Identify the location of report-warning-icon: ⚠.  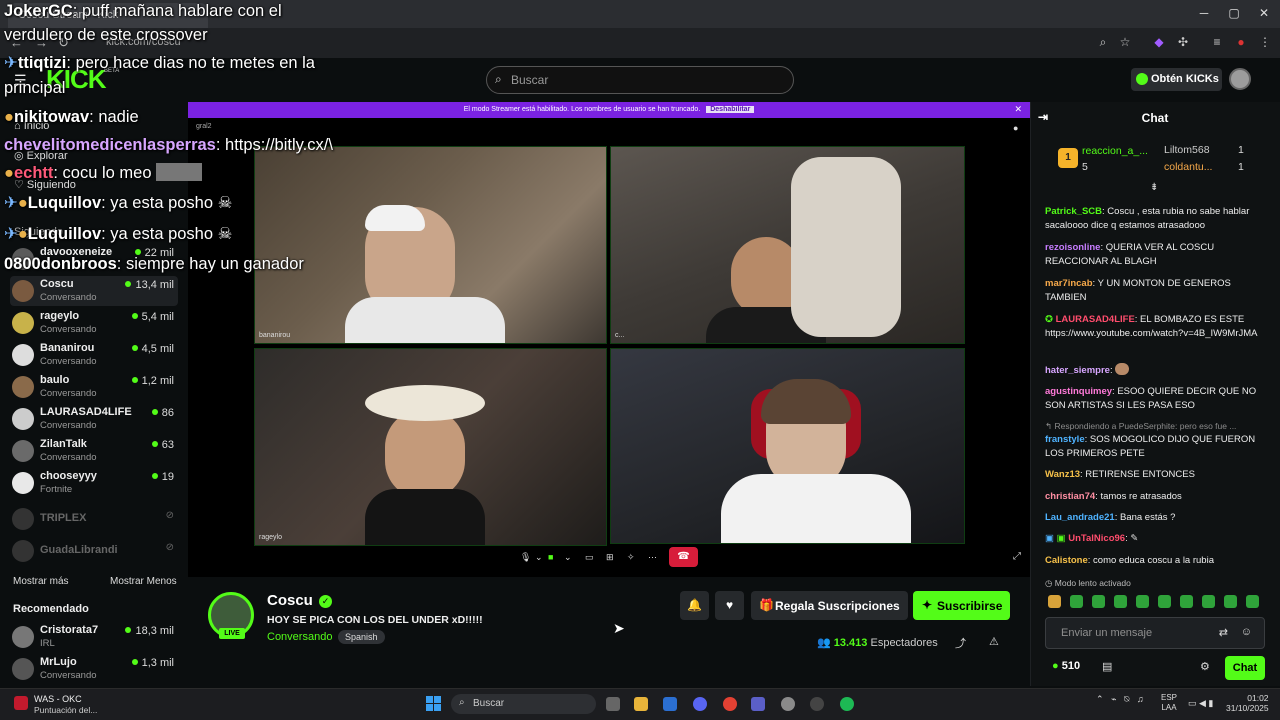
(994, 641).